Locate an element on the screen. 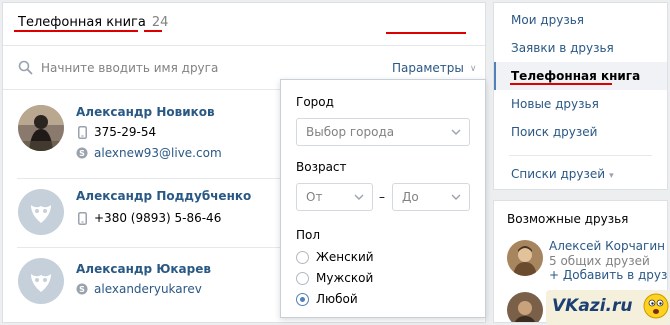 The height and width of the screenshot is (325, 670). age-to-select: До is located at coordinates (431, 197).